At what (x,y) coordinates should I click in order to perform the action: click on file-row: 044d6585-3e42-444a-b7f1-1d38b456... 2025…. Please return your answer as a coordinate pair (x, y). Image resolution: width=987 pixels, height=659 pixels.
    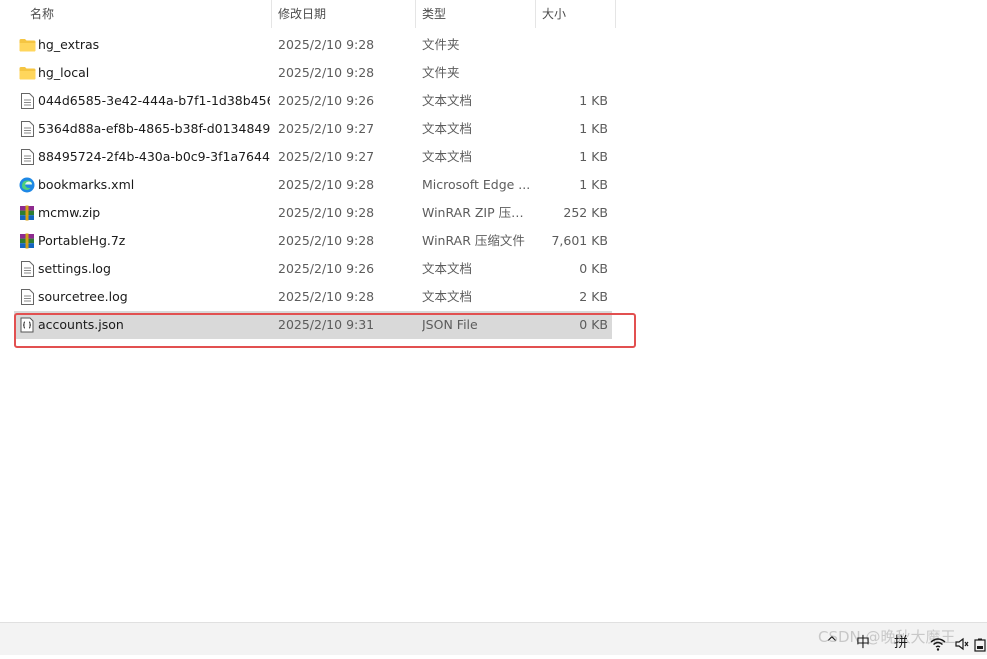
    Looking at the image, I should click on (313, 101).